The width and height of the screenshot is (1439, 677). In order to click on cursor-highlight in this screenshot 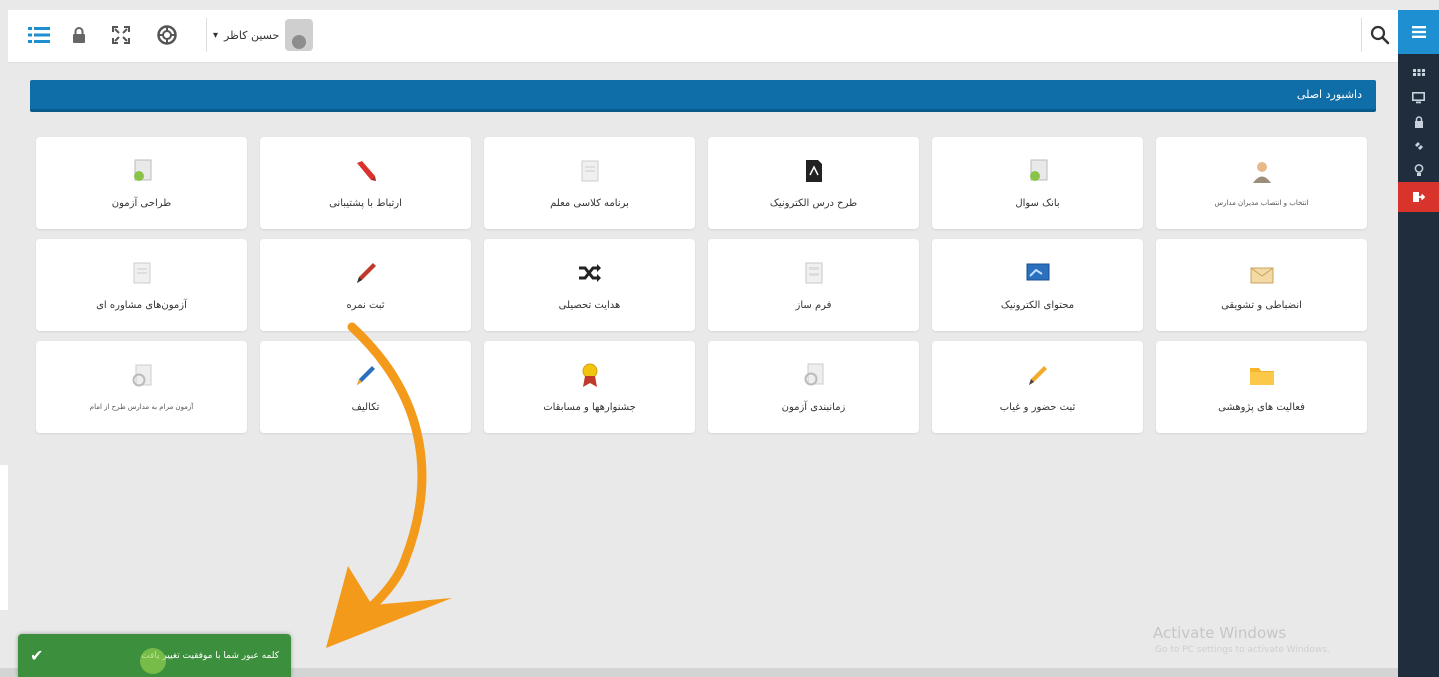, I will do `click(153, 661)`.